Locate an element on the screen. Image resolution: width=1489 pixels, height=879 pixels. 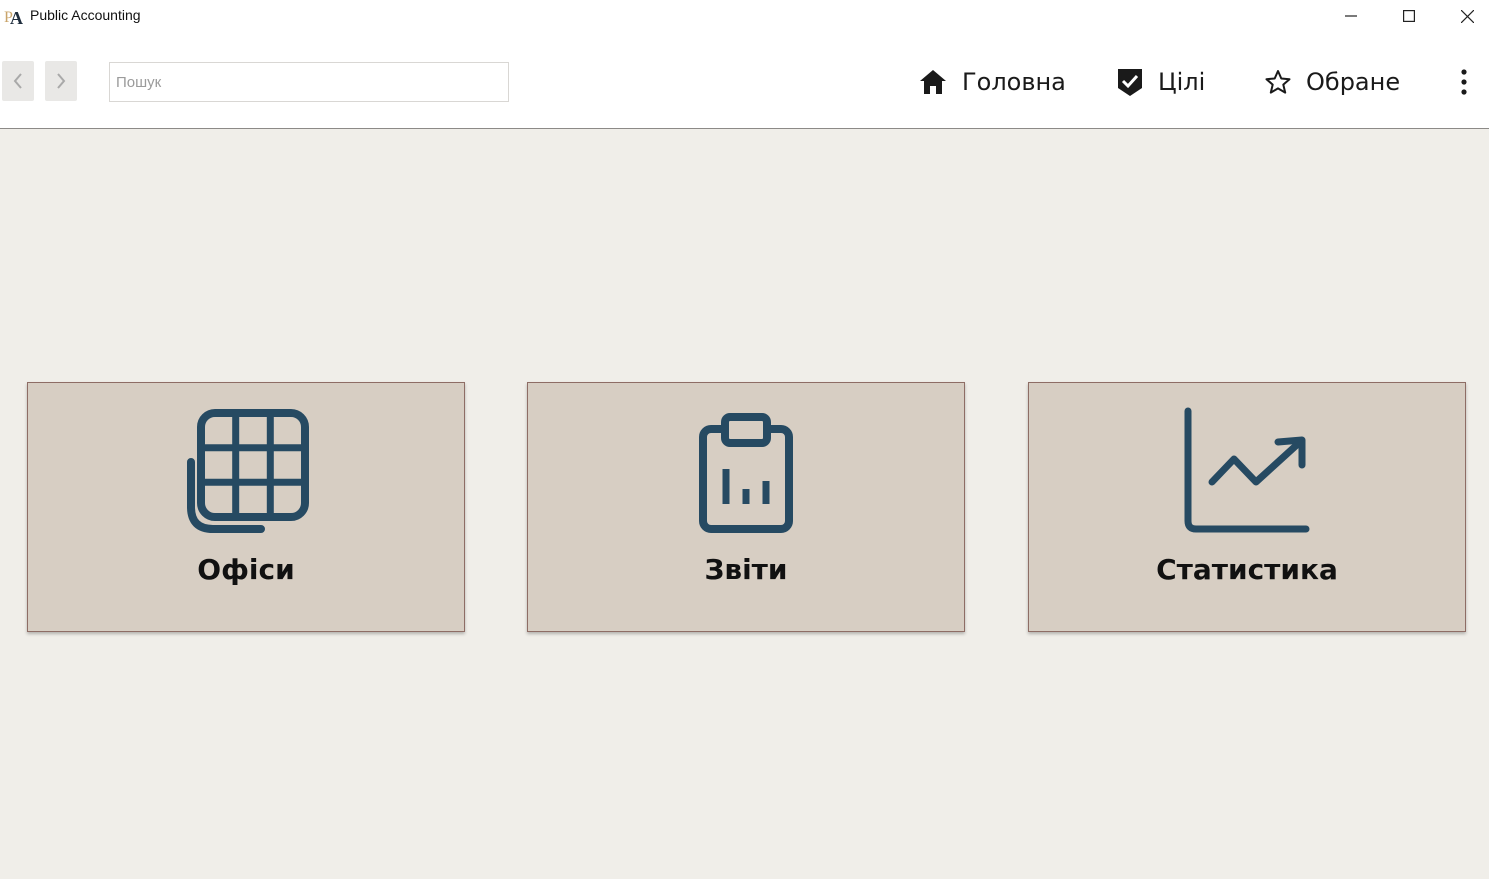
tile-reports: Звіти is located at coordinates (746, 507).